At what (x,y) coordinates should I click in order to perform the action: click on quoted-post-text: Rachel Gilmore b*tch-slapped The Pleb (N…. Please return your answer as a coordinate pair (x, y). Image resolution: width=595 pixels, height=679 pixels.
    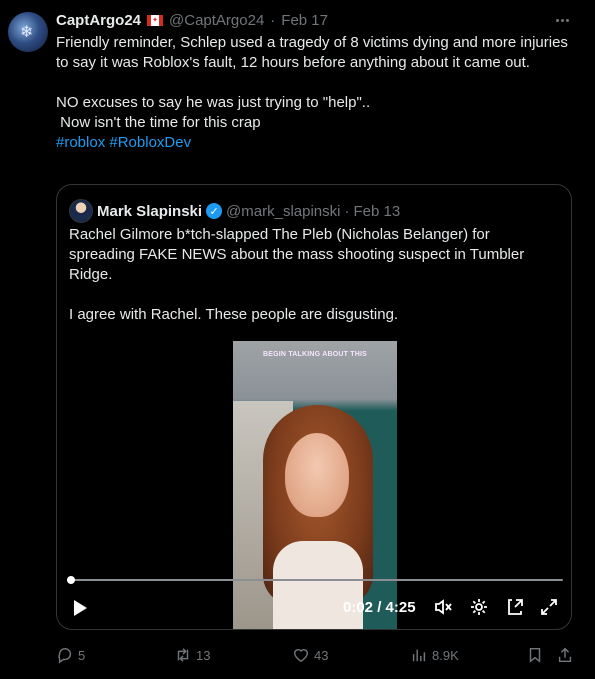
    Looking at the image, I should click on (314, 275).